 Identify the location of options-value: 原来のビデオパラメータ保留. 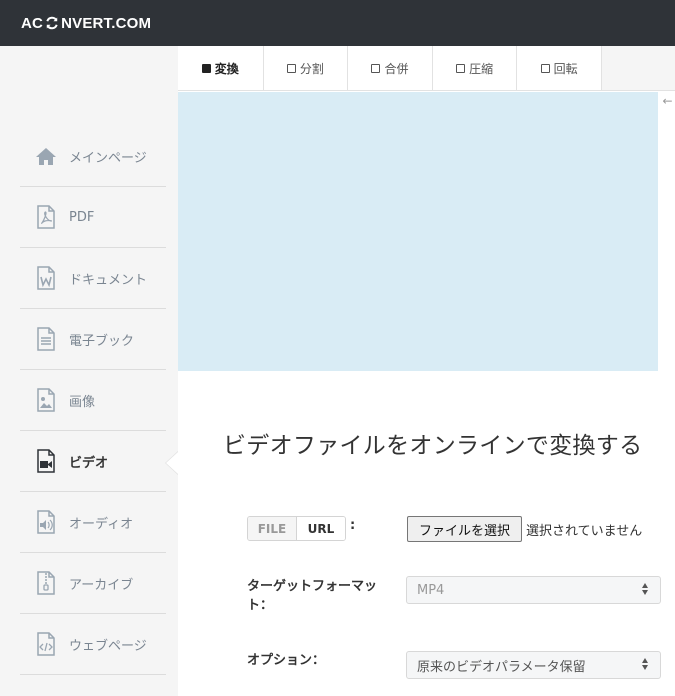
(501, 667).